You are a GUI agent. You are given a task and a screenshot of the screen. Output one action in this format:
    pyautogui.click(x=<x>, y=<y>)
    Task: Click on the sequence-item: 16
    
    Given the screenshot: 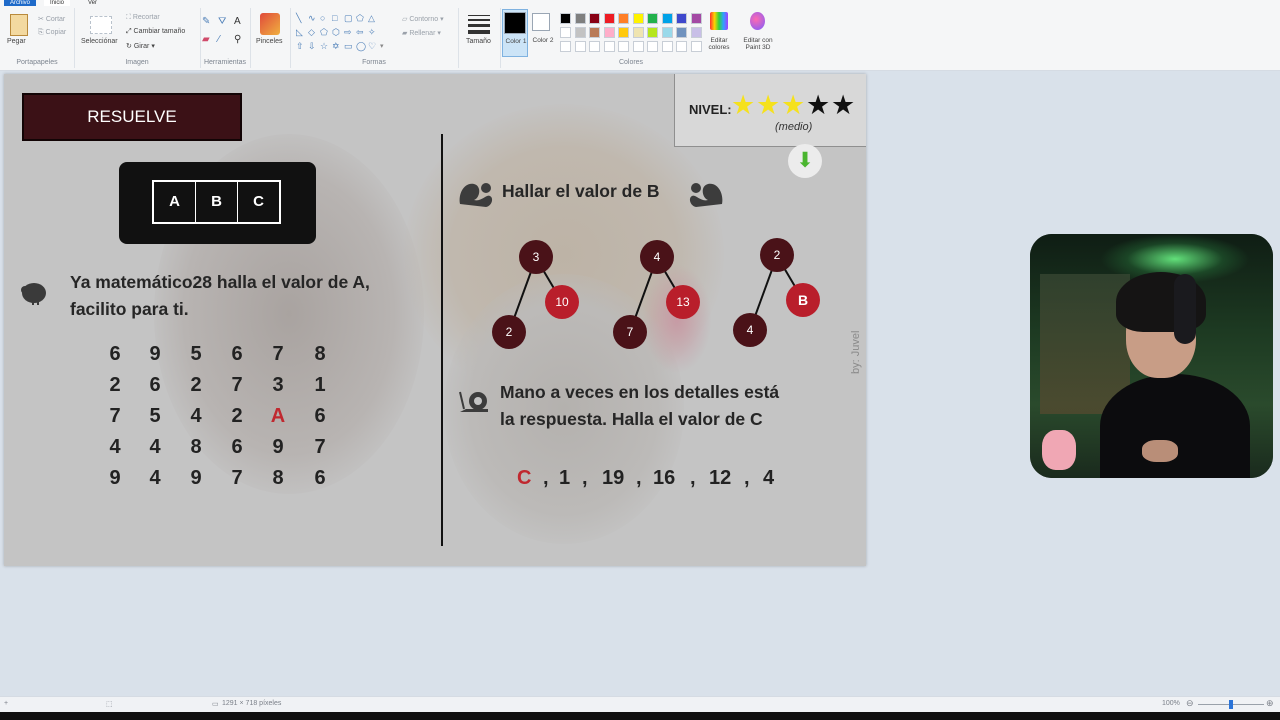 What is the action you would take?
    pyautogui.click(x=664, y=478)
    